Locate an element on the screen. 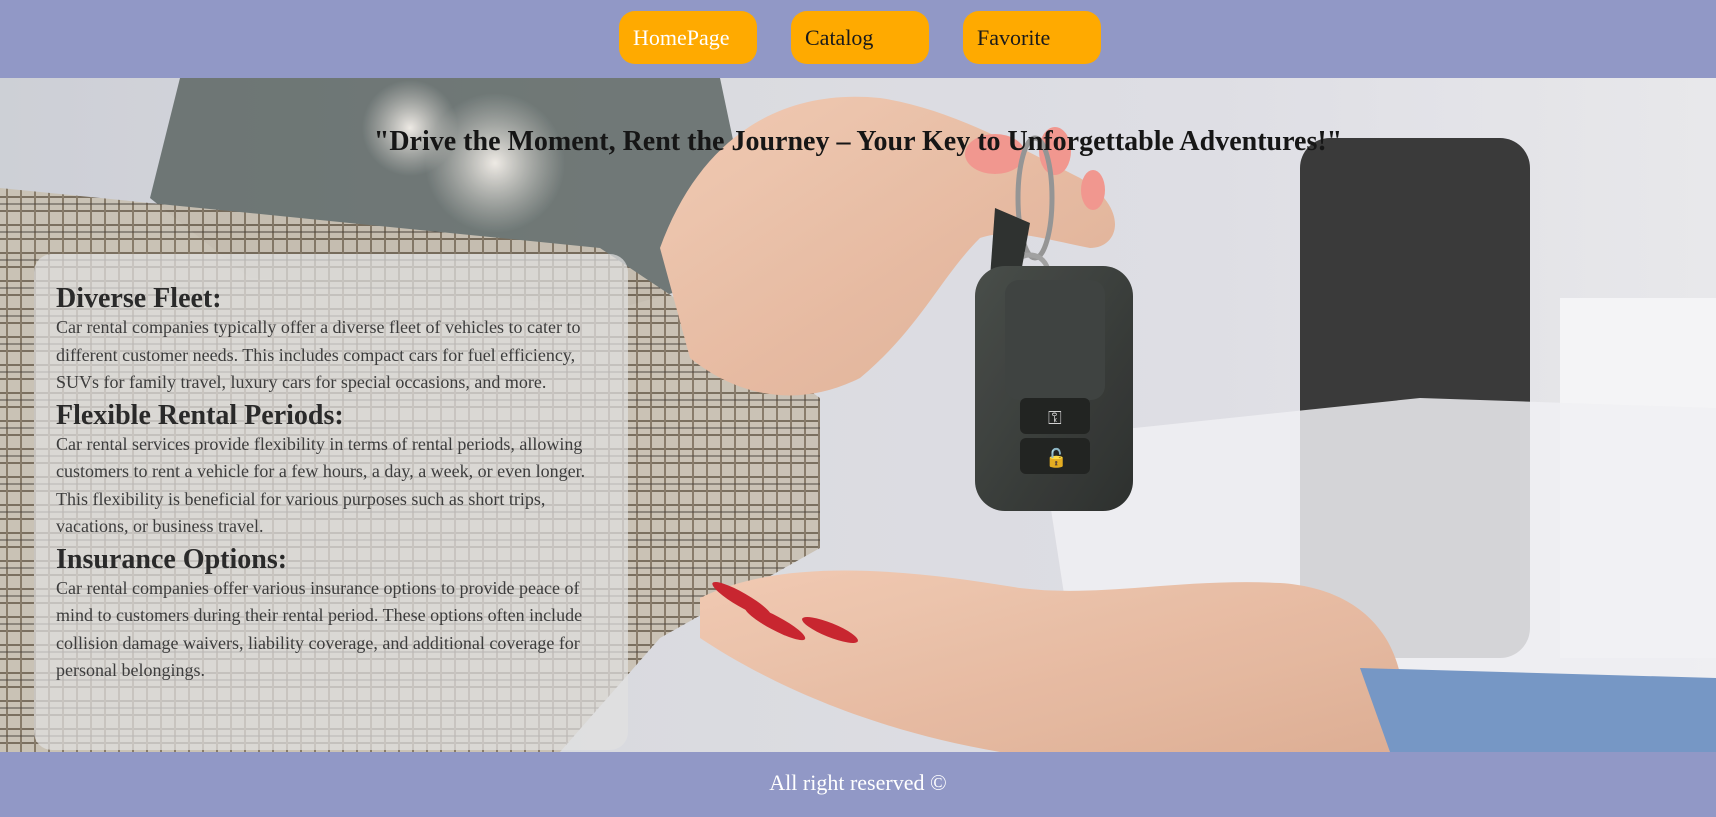 The image size is (1716, 817). page-footer: All right reserved © is located at coordinates (858, 784).